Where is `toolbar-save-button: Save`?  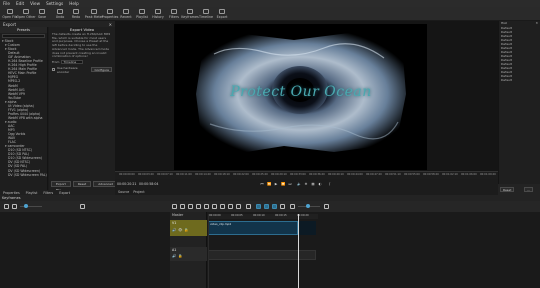
toolbar-save-button: Save is located at coordinates (42, 13).